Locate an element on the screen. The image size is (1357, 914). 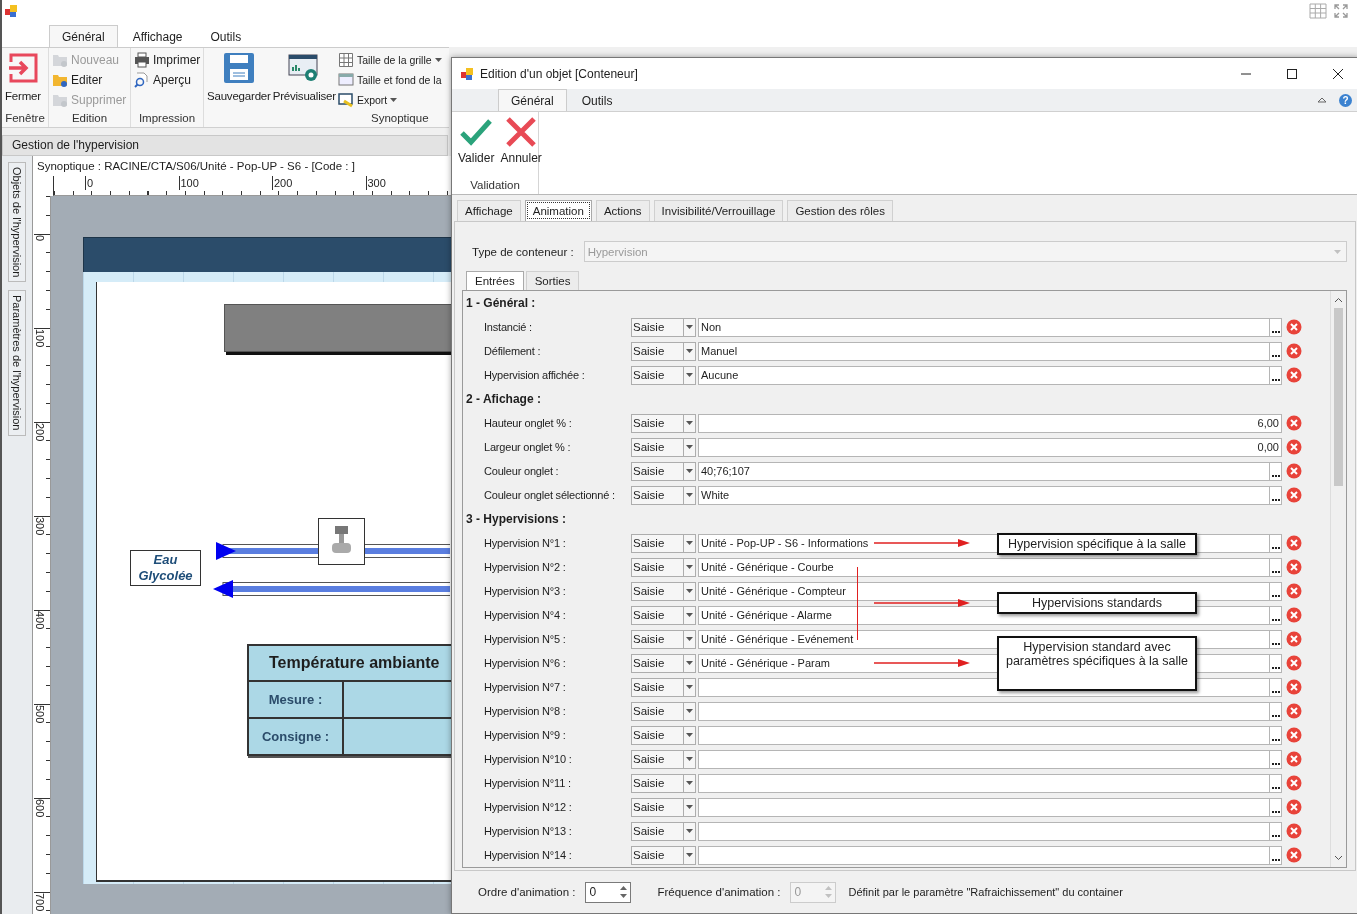
field-label: Hypervision N°14 : is located at coordinates (528, 855).